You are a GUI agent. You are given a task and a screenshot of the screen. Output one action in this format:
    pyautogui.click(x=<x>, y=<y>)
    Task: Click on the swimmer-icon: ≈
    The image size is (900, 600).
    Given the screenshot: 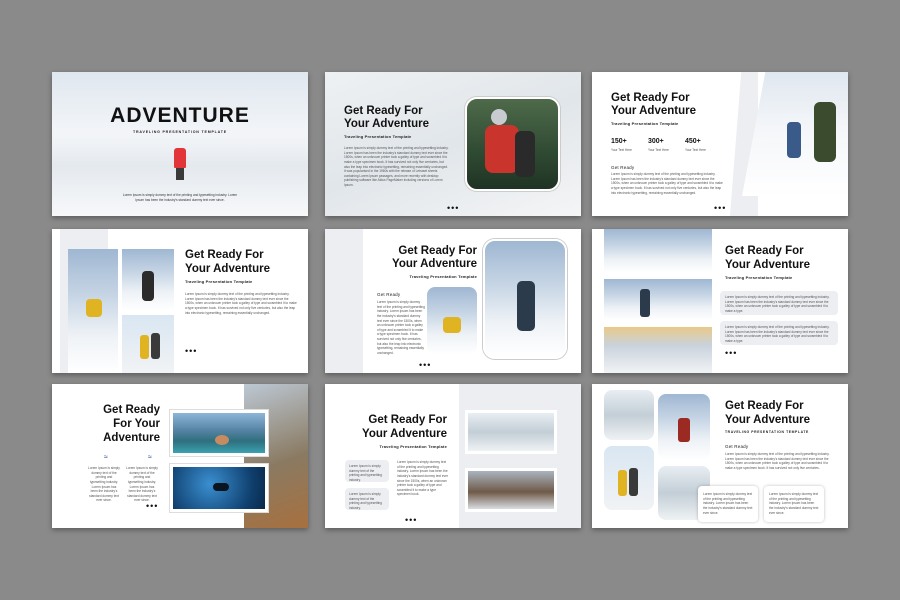 What is the action you would take?
    pyautogui.click(x=106, y=457)
    